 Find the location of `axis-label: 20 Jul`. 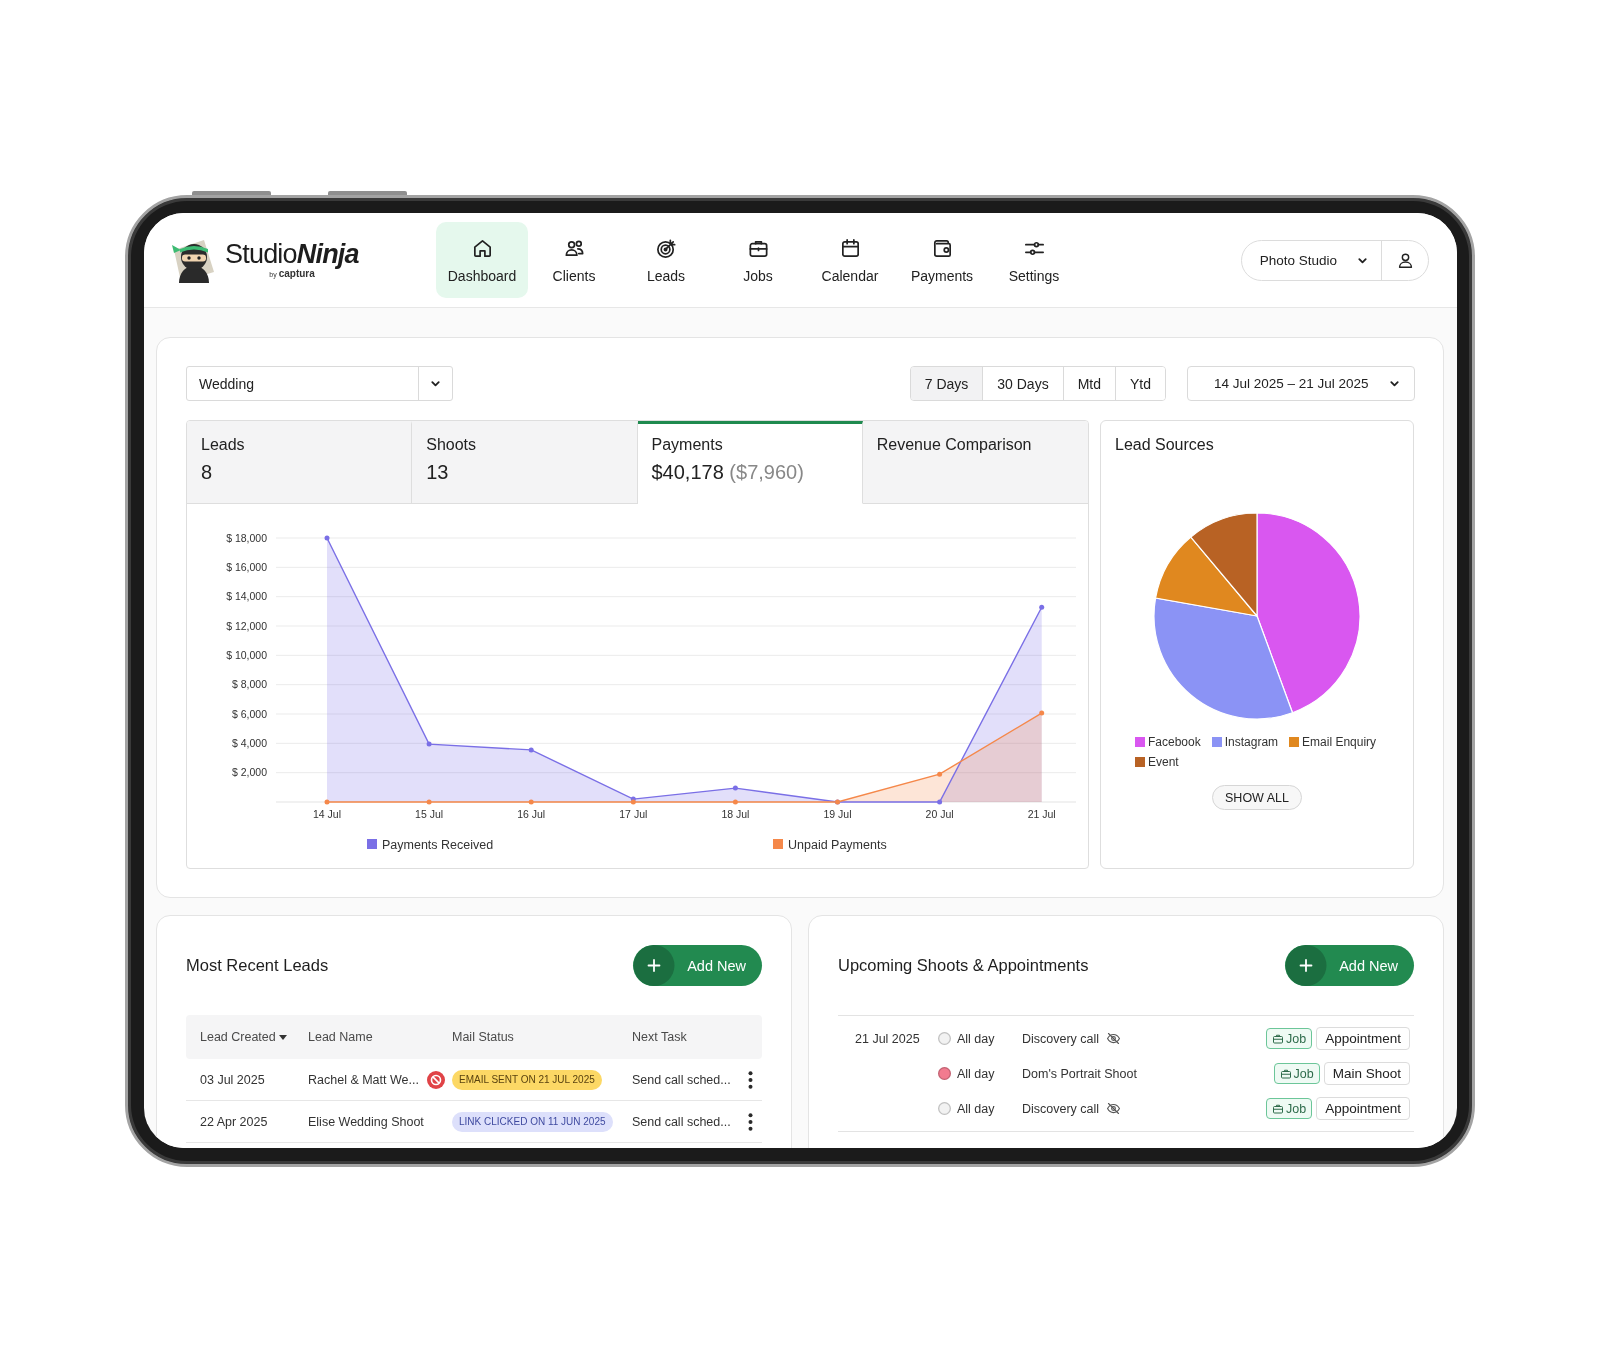

axis-label: 20 Jul is located at coordinates (939, 814).